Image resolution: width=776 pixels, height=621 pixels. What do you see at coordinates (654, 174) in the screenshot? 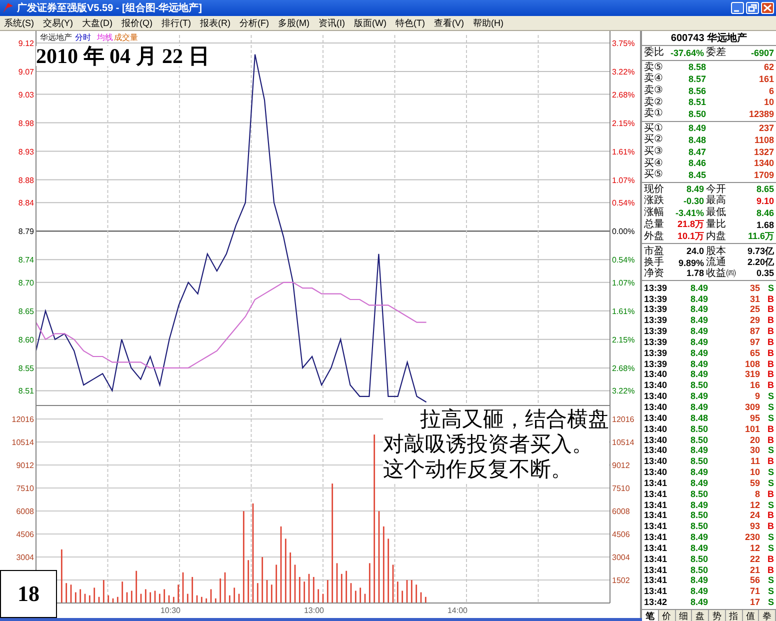
I see `order-level-label: 买⑤` at bounding box center [654, 174].